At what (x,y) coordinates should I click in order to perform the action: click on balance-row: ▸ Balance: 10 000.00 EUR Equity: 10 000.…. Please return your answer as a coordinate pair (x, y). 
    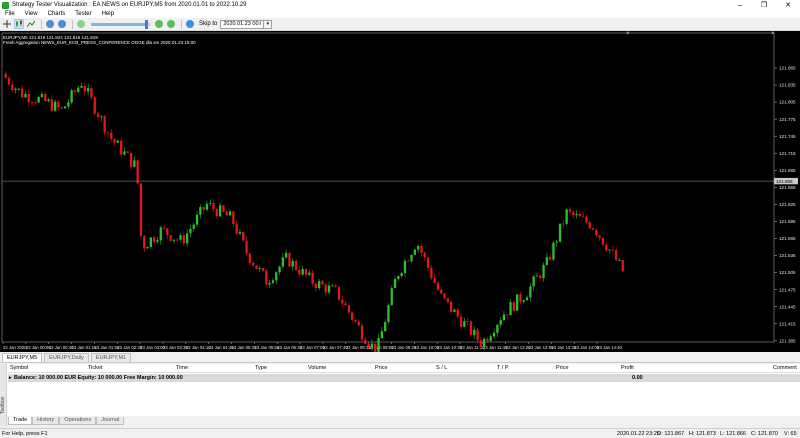
    Looking at the image, I should click on (404, 378).